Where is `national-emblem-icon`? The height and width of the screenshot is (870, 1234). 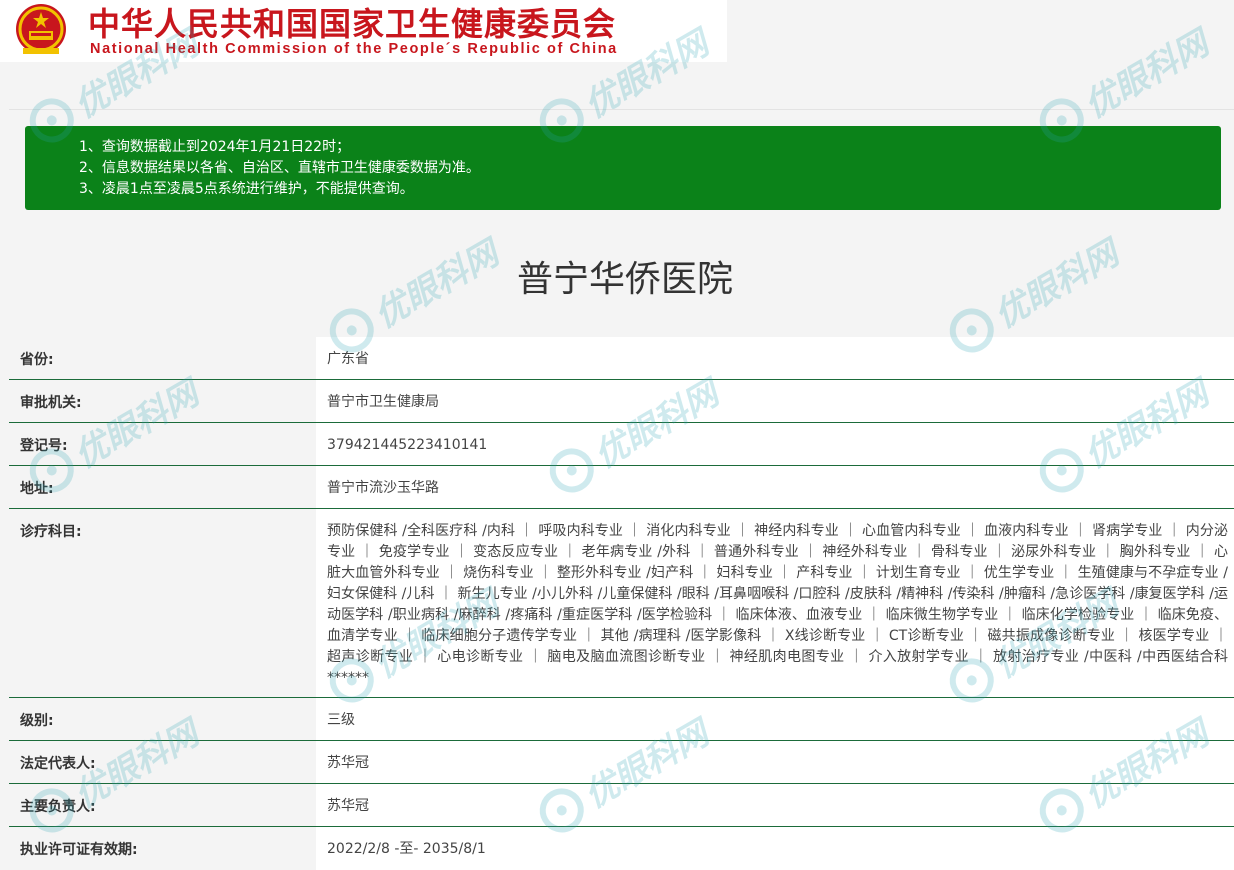
national-emblem-icon is located at coordinates (41, 29).